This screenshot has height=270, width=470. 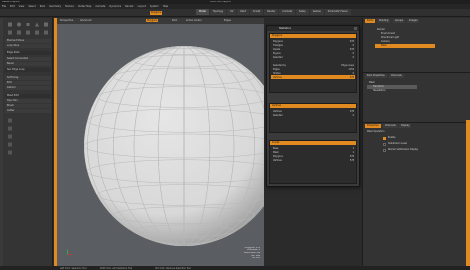 What do you see at coordinates (28, 78) in the screenshot?
I see `toolbox-row-soft-drag: Soft Drag` at bounding box center [28, 78].